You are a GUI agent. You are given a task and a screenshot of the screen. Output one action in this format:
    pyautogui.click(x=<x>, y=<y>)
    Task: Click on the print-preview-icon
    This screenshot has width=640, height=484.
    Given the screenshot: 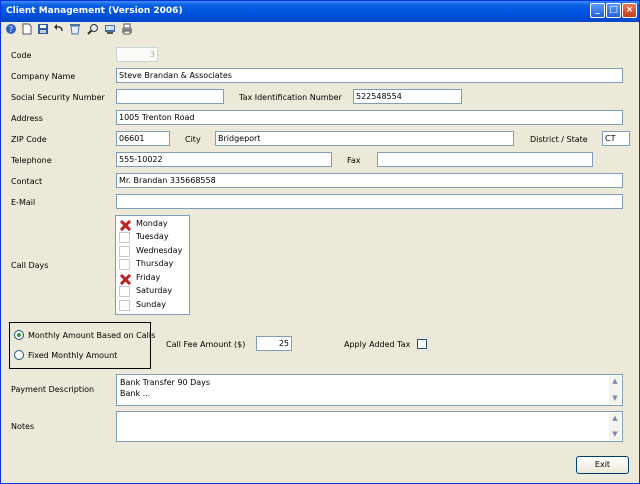 What is the action you would take?
    pyautogui.click(x=110, y=29)
    